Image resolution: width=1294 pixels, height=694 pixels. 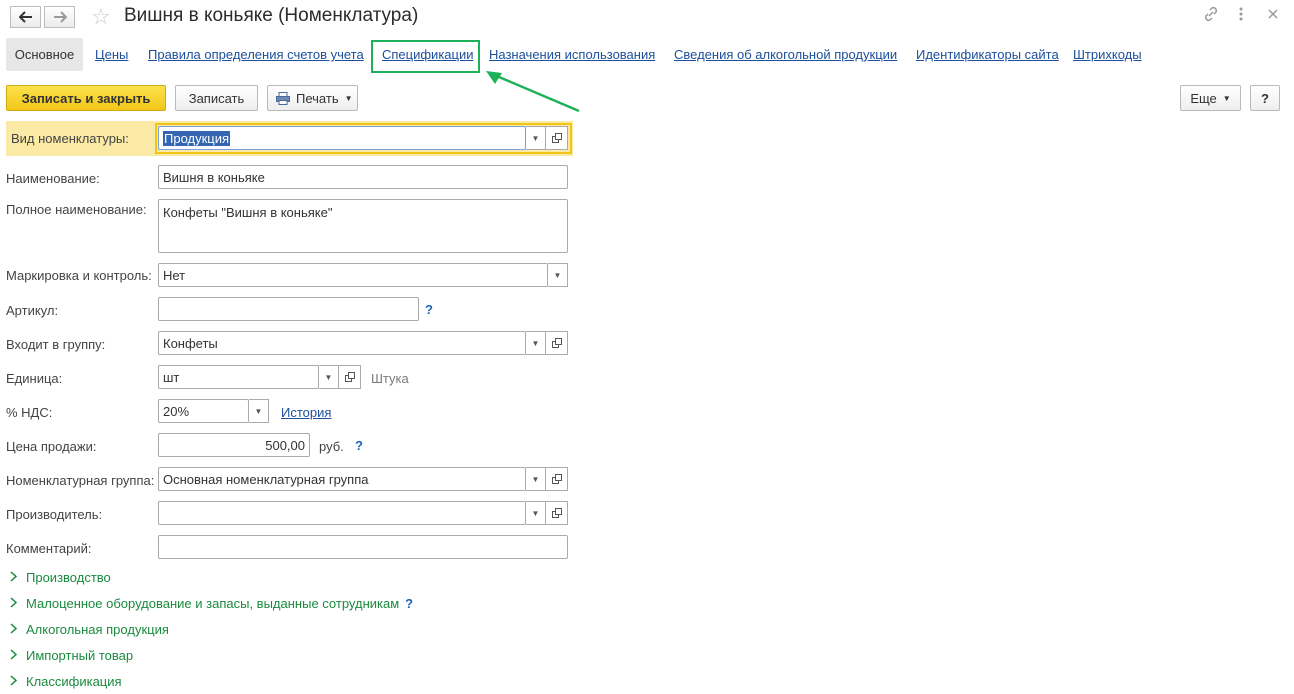 What do you see at coordinates (54, 514) in the screenshot?
I see `producer-label: Производитель:` at bounding box center [54, 514].